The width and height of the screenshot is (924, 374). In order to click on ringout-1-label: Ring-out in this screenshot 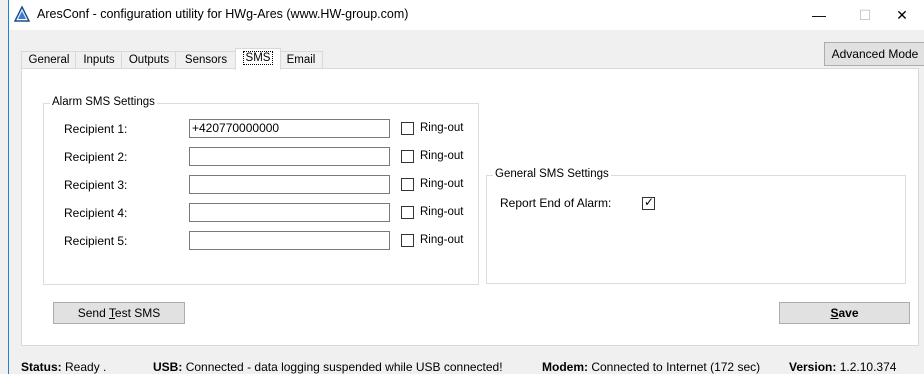, I will do `click(442, 128)`.